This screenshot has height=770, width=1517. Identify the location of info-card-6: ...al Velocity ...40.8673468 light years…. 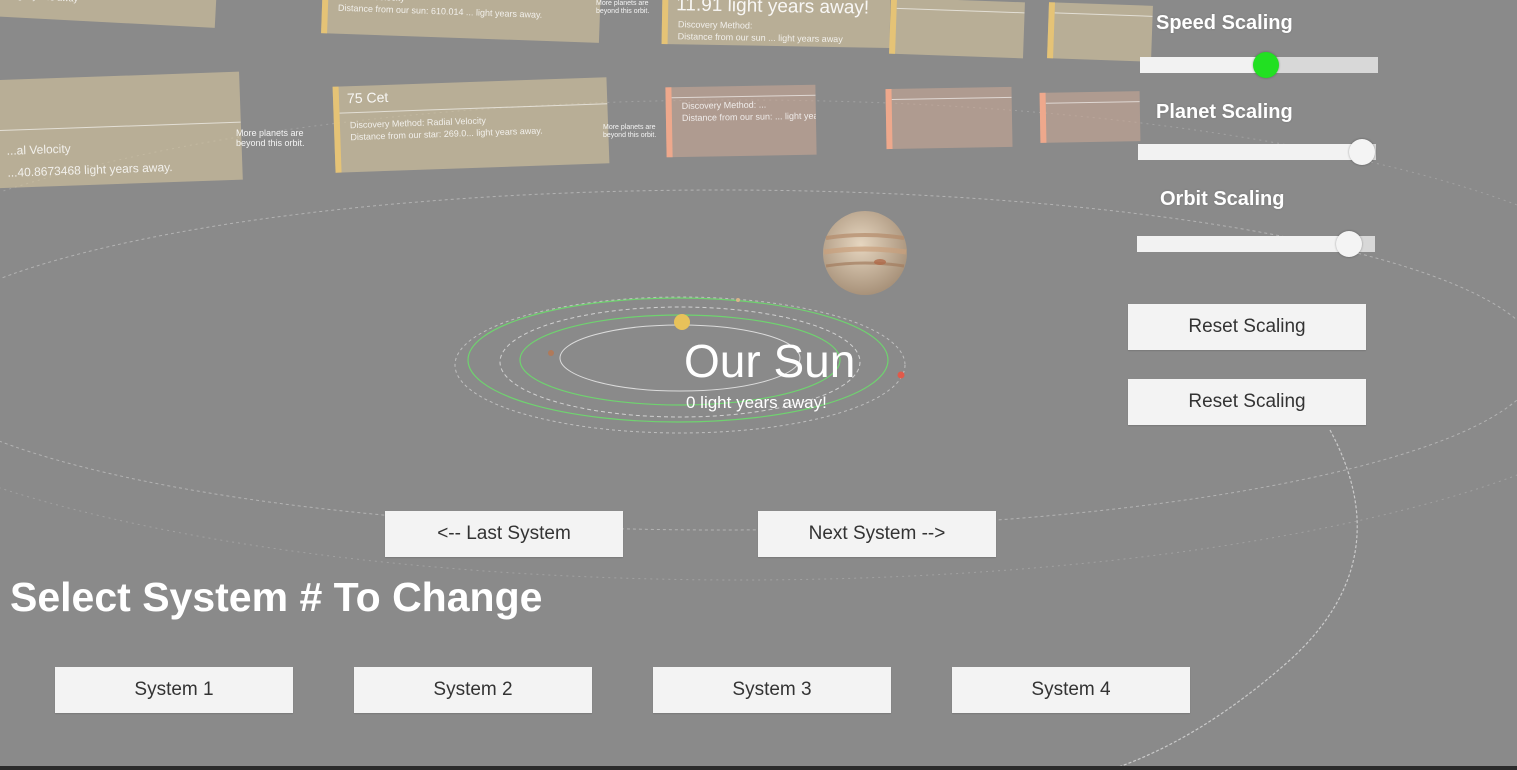
(121, 130).